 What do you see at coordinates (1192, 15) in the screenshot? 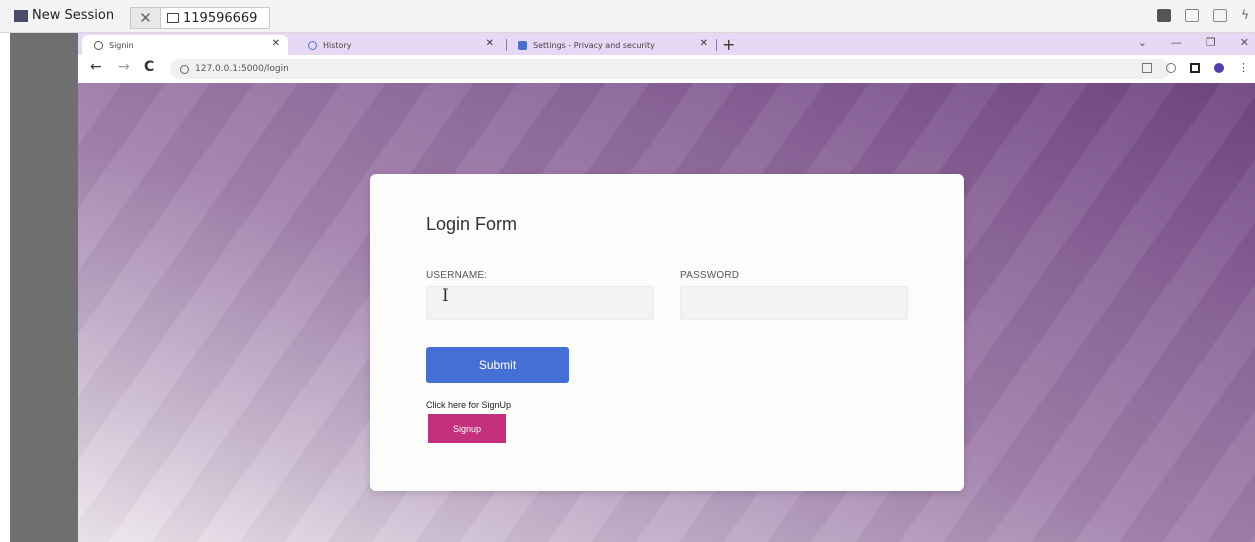
I see `window-icon` at bounding box center [1192, 15].